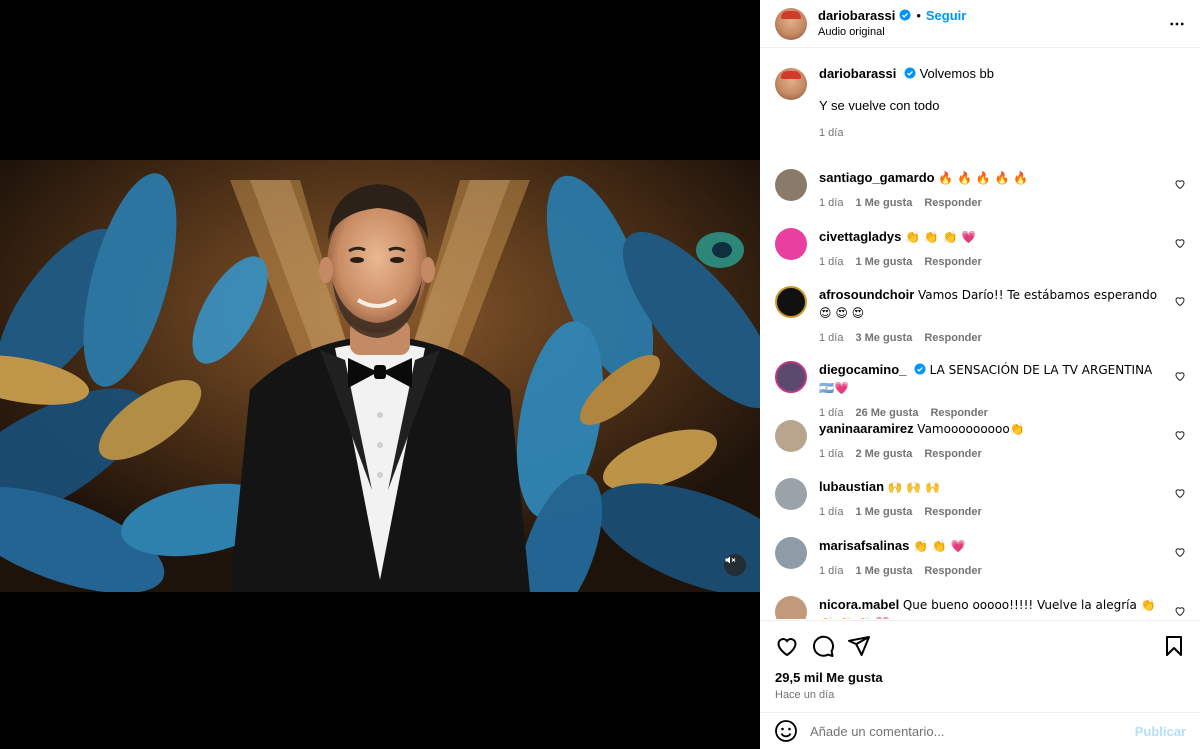 This screenshot has width=1200, height=749. Describe the element at coordinates (862, 369) in the screenshot. I see `commenter-username: diegocamino_` at that location.